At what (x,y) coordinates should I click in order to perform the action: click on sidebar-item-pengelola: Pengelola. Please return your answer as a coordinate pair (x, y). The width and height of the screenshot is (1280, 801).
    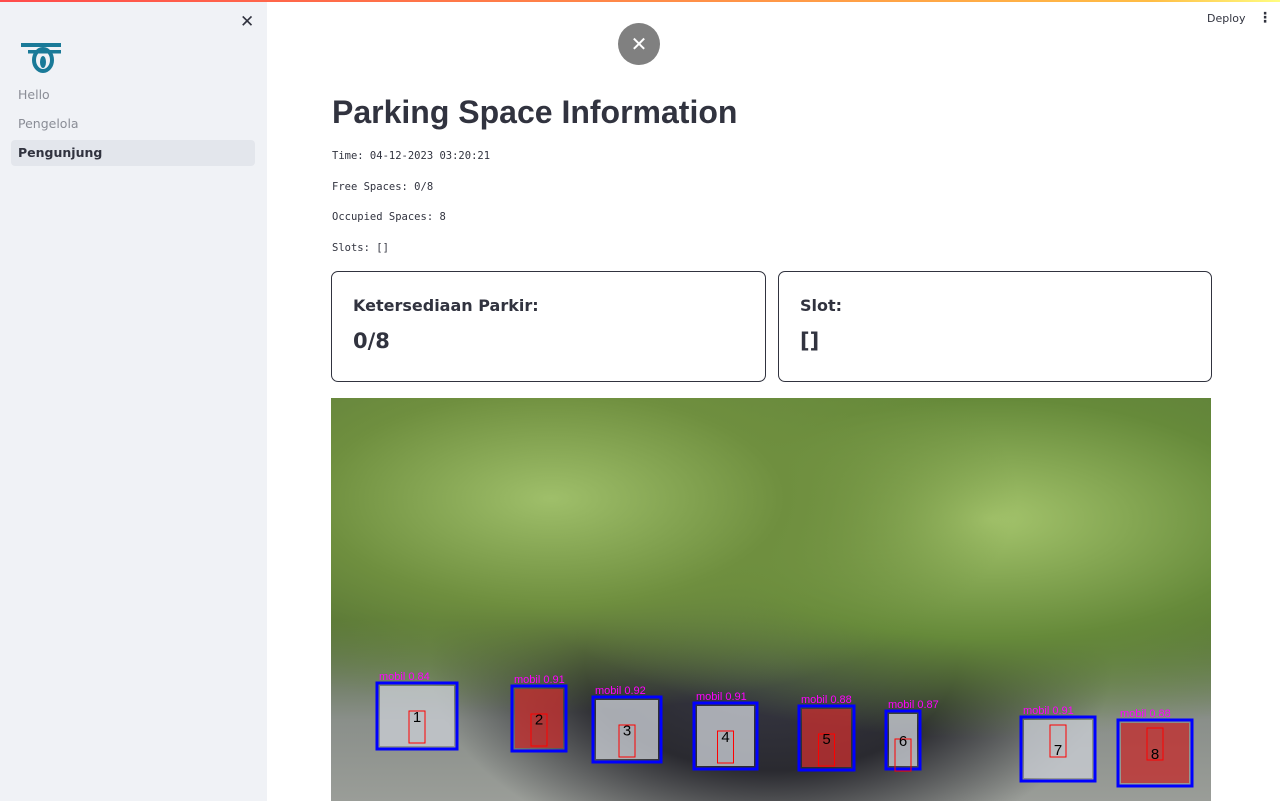
    Looking at the image, I should click on (133, 124).